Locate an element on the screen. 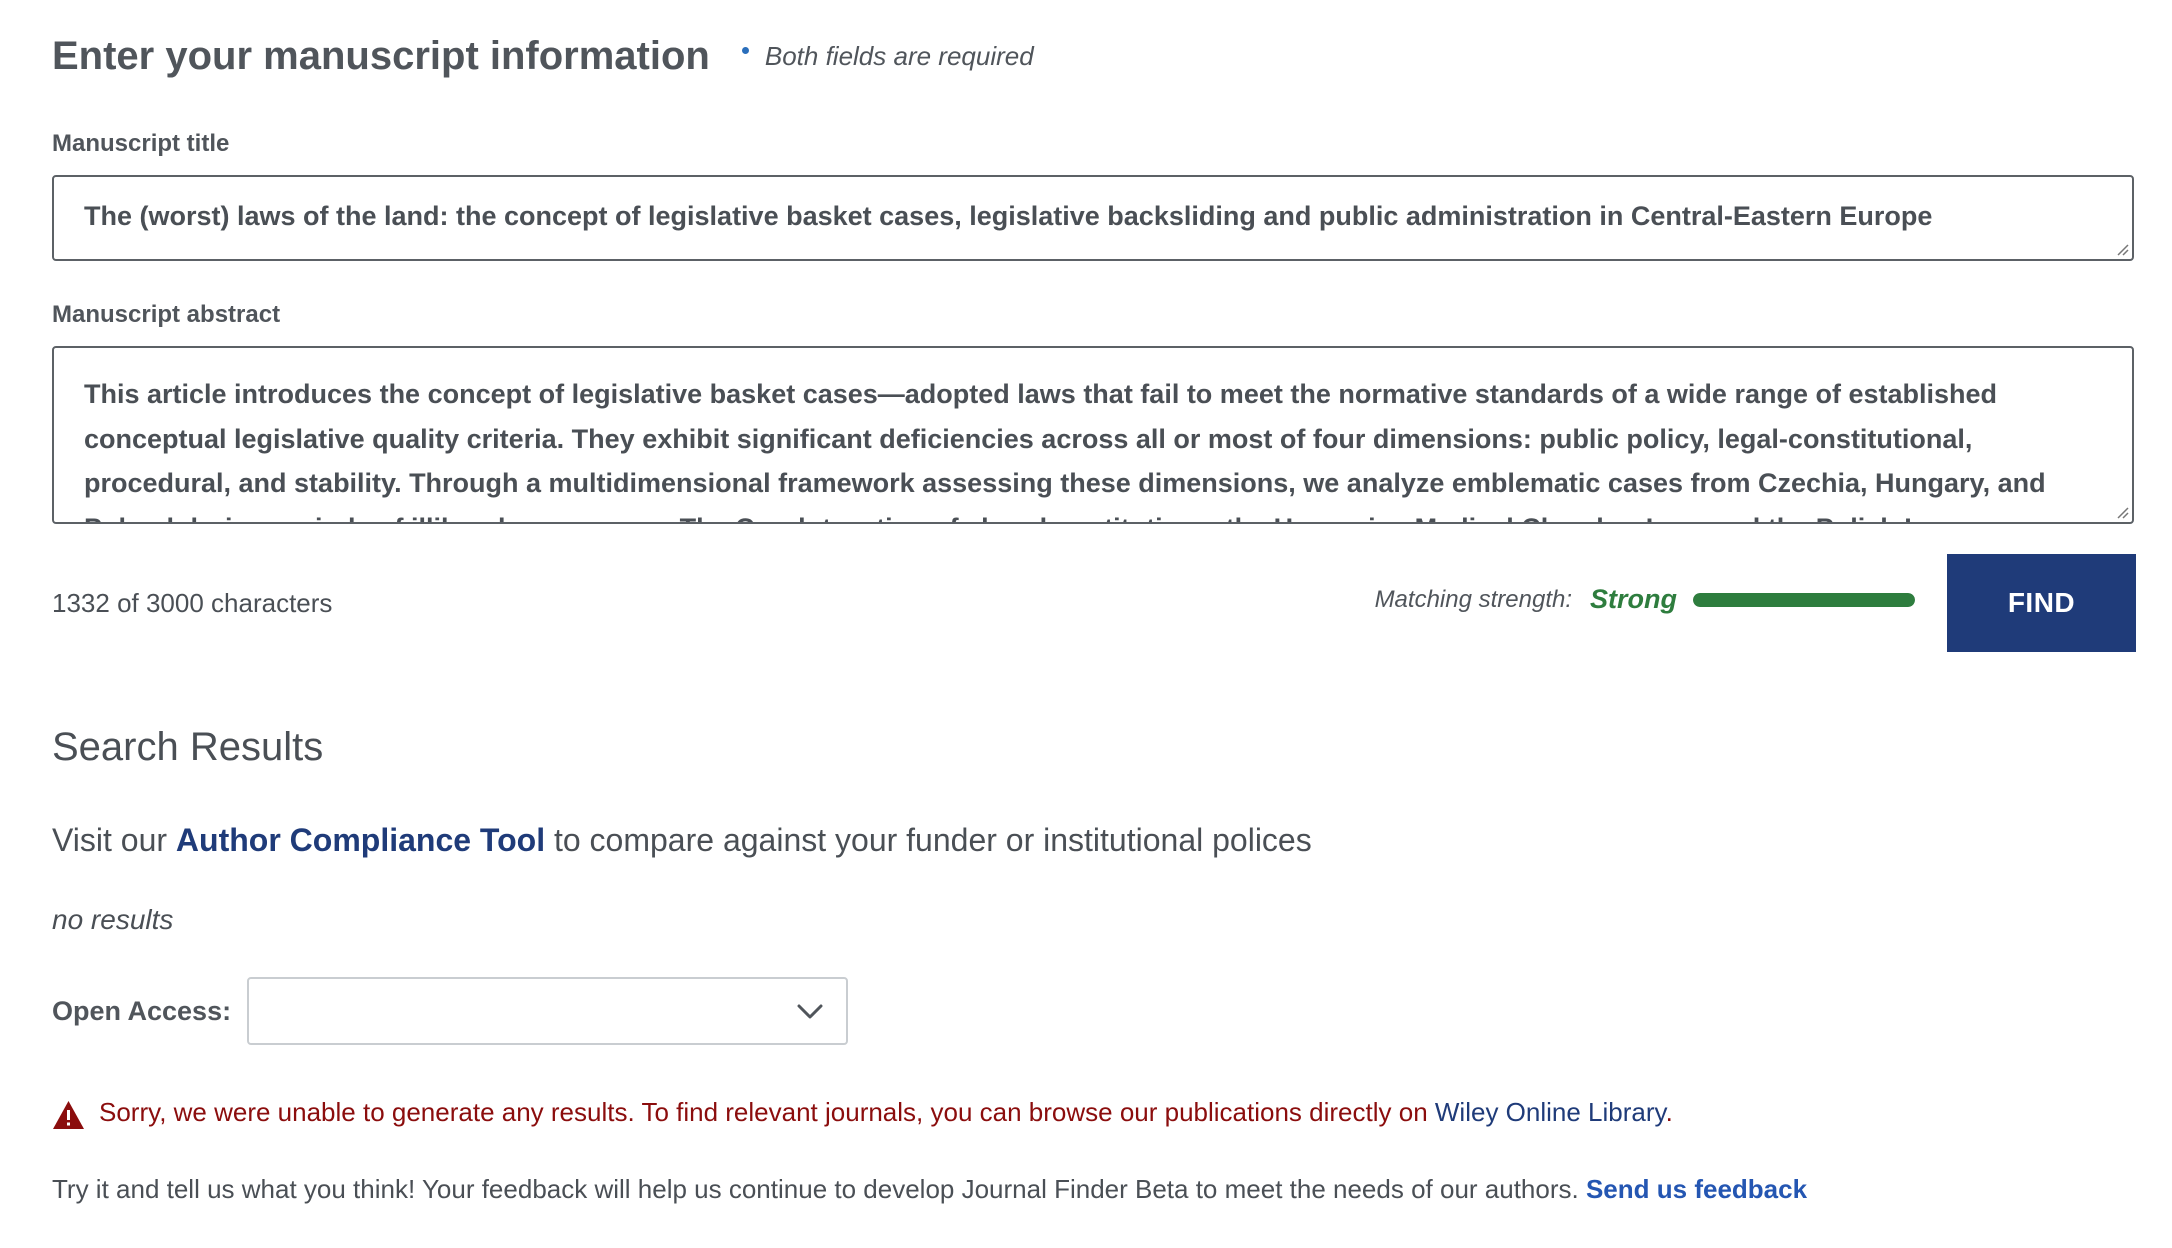 Image resolution: width=2172 pixels, height=1248 pixels. wiley-online-library-link: Wiley Online Library is located at coordinates (1550, 1112).